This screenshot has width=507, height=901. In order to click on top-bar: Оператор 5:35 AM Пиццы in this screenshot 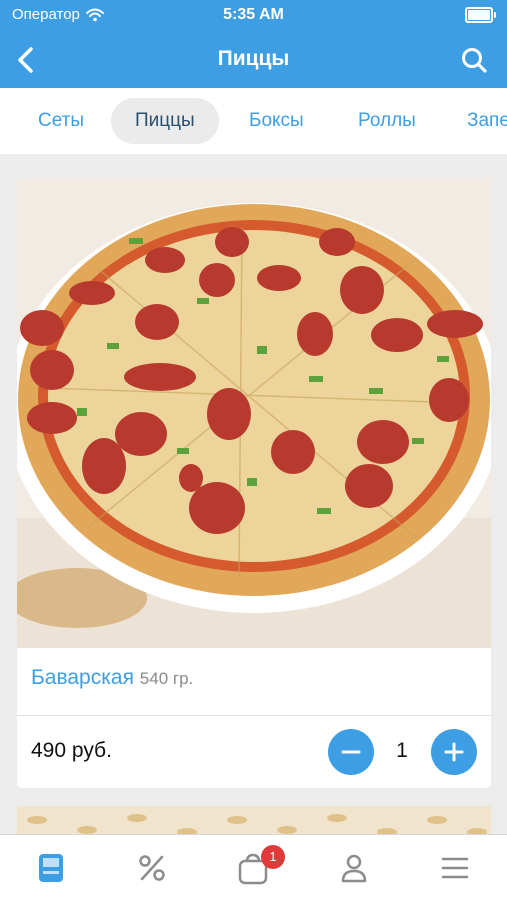, I will do `click(253, 44)`.